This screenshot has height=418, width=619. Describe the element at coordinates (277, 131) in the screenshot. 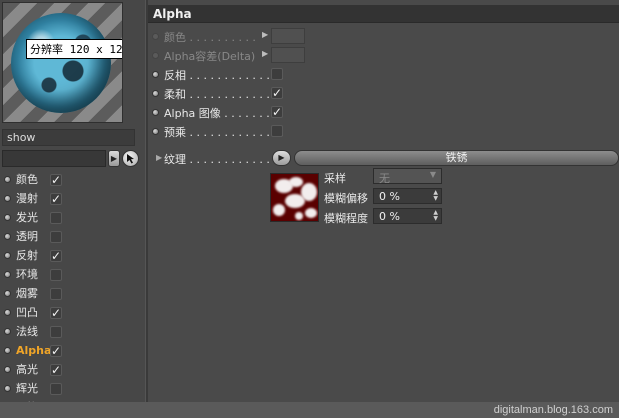

I see `premultiply-checkbox` at that location.